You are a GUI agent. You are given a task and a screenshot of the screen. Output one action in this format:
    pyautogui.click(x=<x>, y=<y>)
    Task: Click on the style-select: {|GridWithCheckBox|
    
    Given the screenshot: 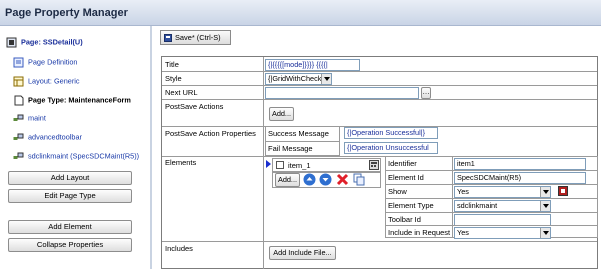 What is the action you would take?
    pyautogui.click(x=298, y=79)
    